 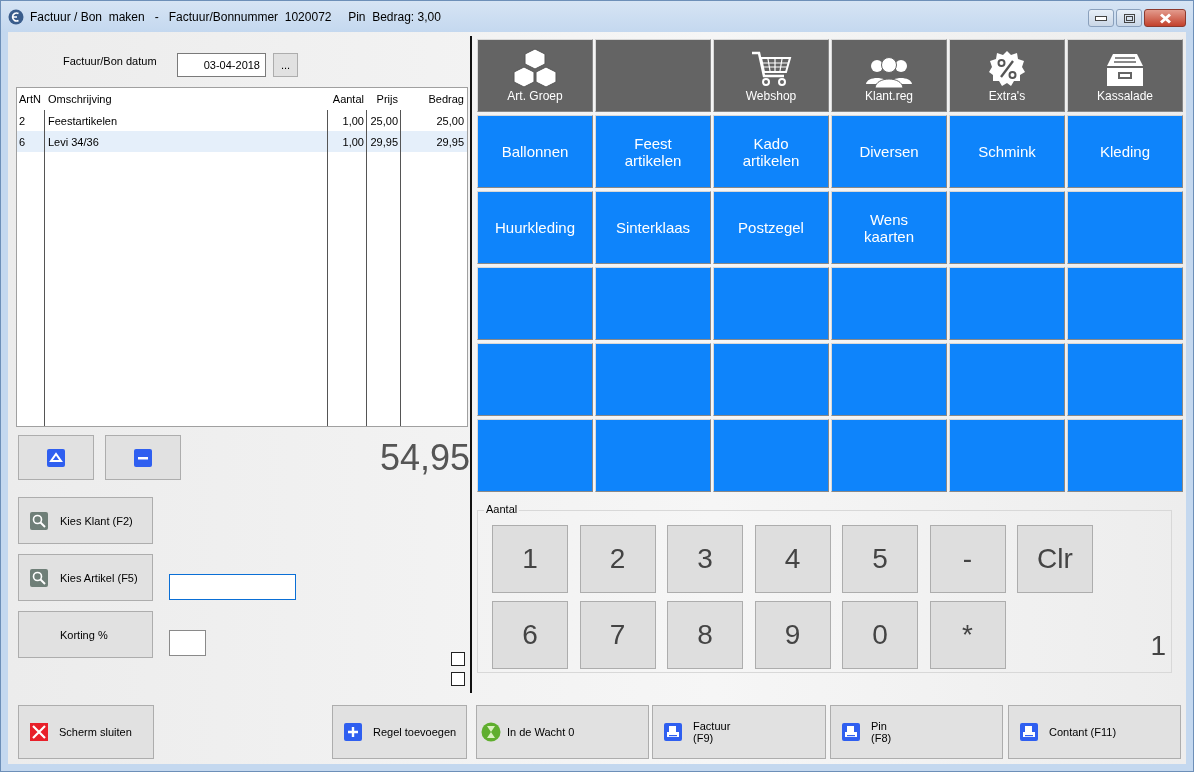 What do you see at coordinates (86, 732) in the screenshot?
I see `action-button: Scherm sluiten` at bounding box center [86, 732].